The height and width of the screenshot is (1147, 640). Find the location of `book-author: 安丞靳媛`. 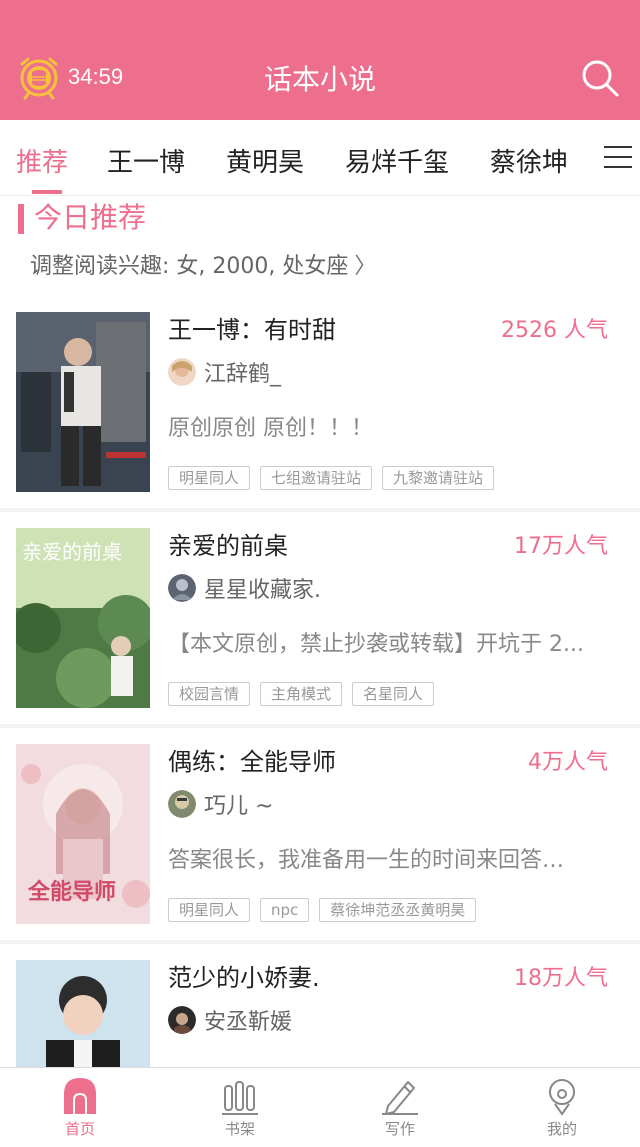

book-author: 安丞靳媛 is located at coordinates (230, 1020).